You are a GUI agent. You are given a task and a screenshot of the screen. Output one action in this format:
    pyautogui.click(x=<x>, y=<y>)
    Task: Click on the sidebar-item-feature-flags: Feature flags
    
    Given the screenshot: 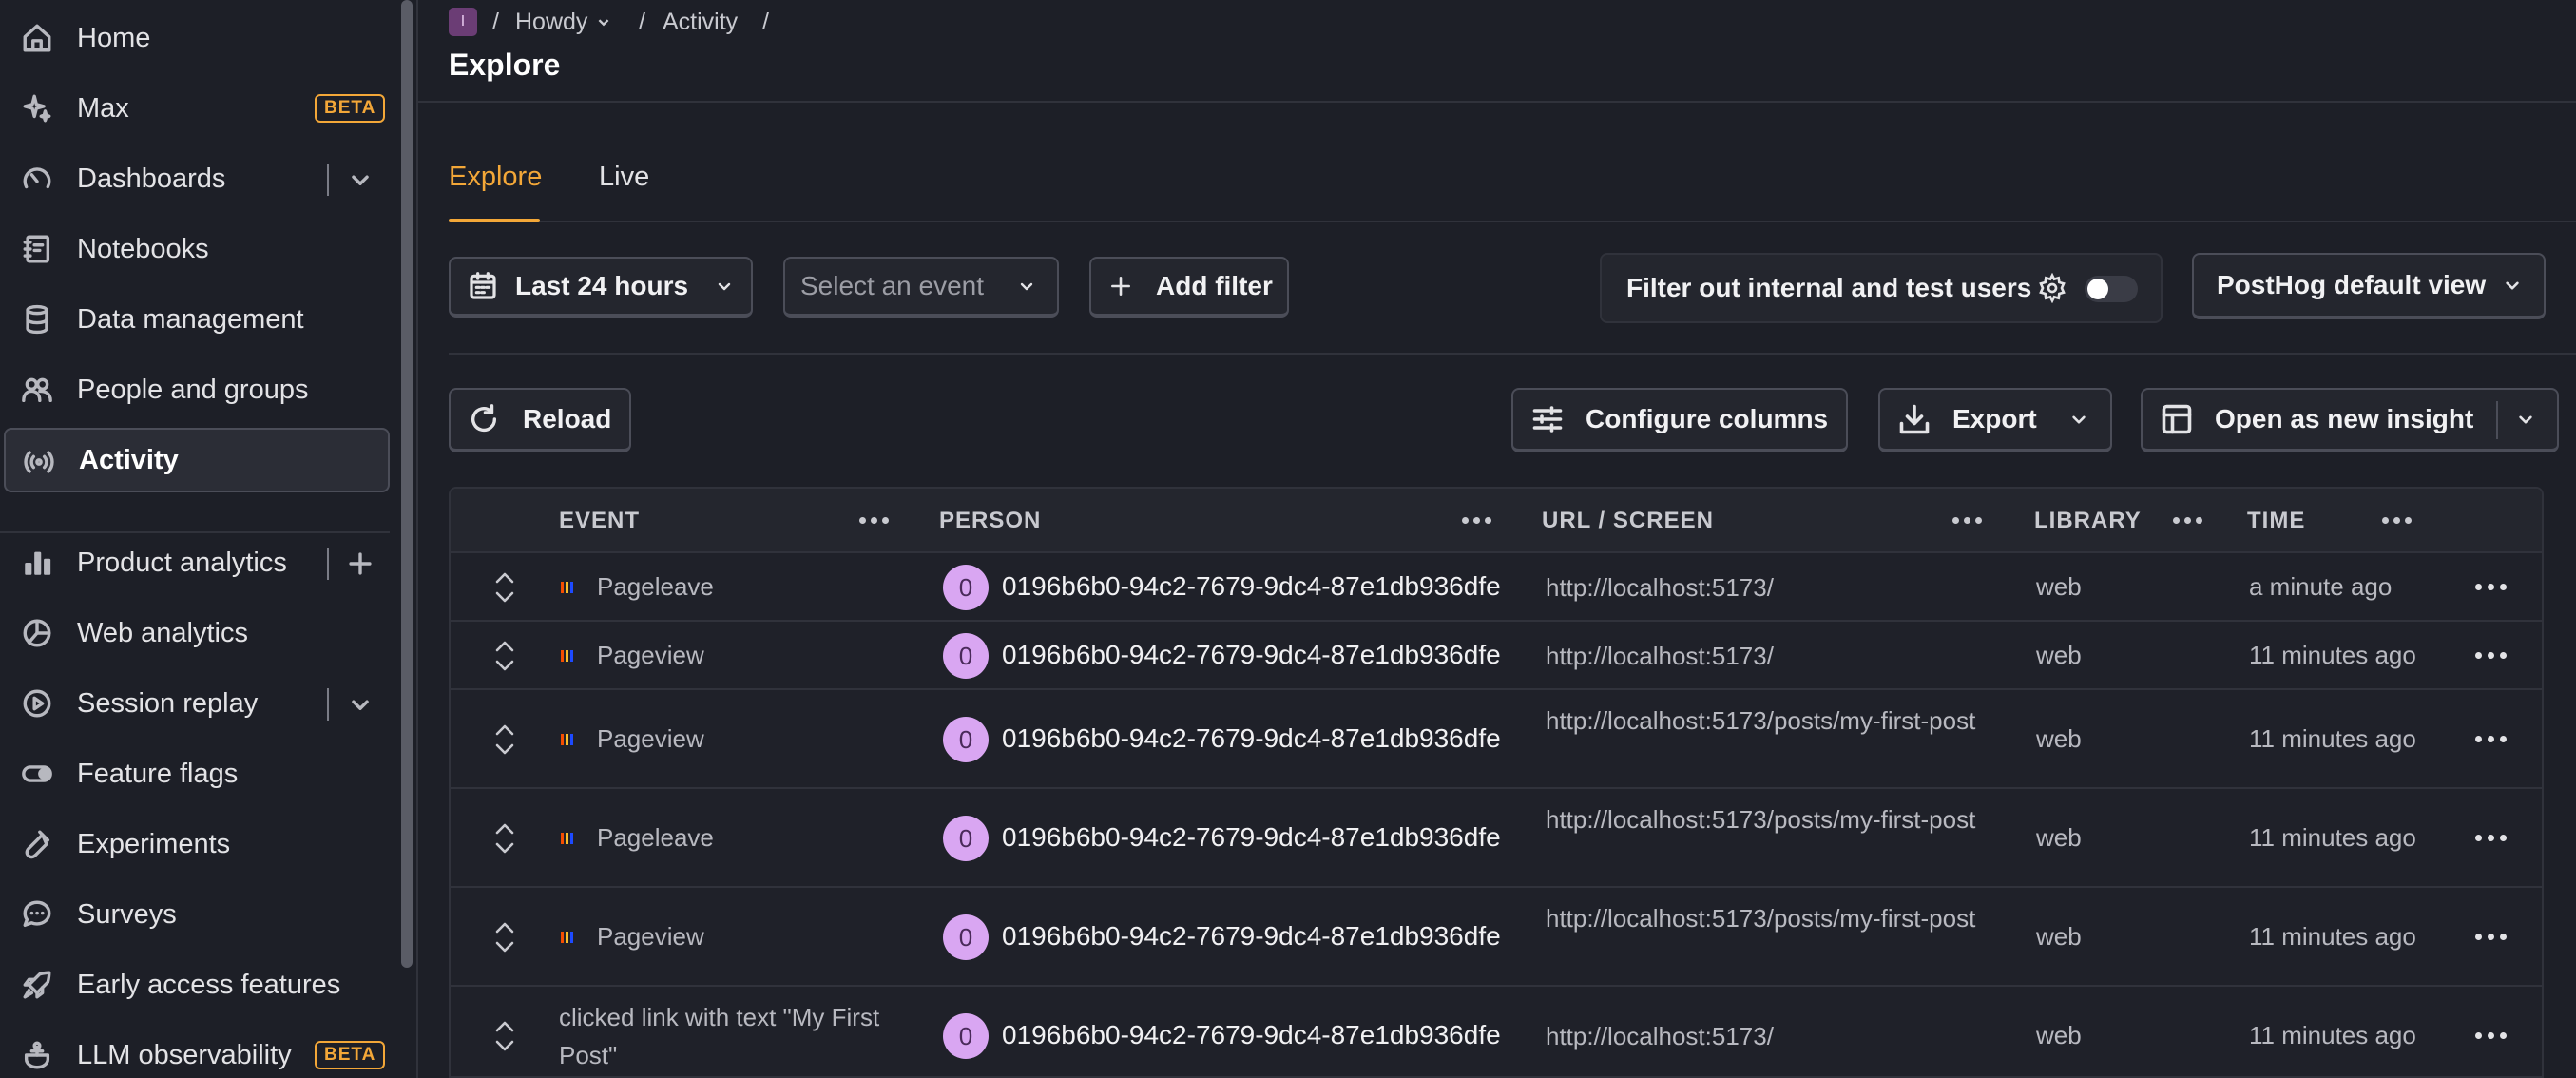 What is the action you would take?
    pyautogui.click(x=197, y=774)
    